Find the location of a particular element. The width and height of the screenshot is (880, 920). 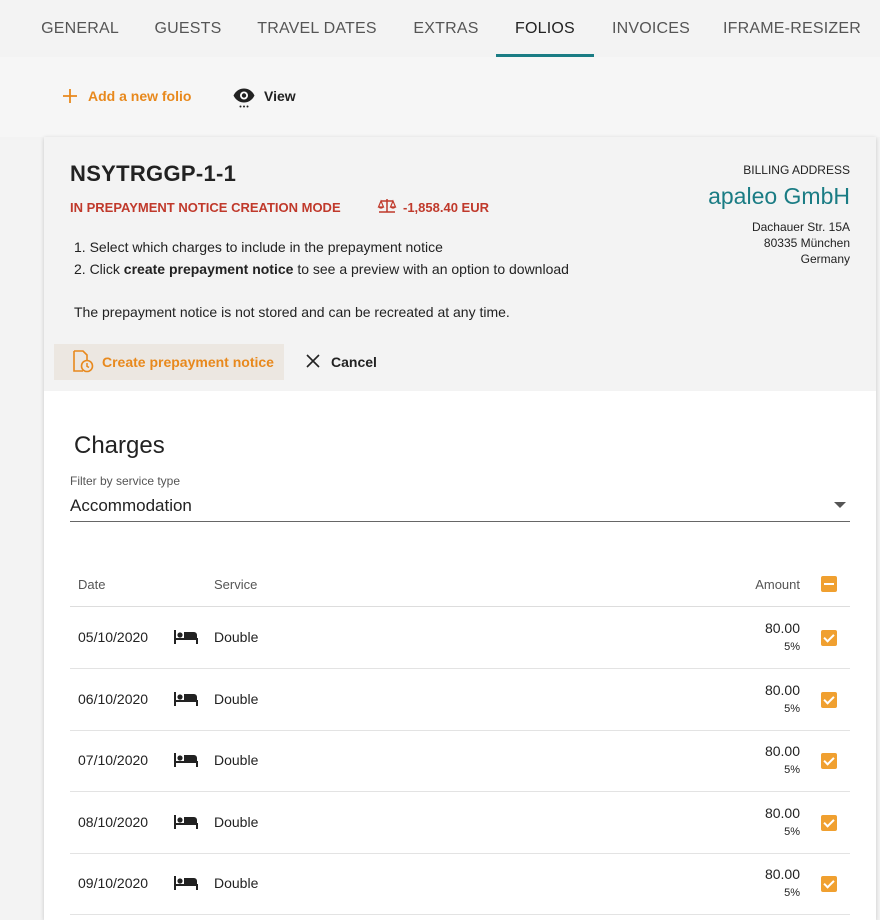

create-prepayment-notice-label: Create prepayment notice is located at coordinates (188, 362).